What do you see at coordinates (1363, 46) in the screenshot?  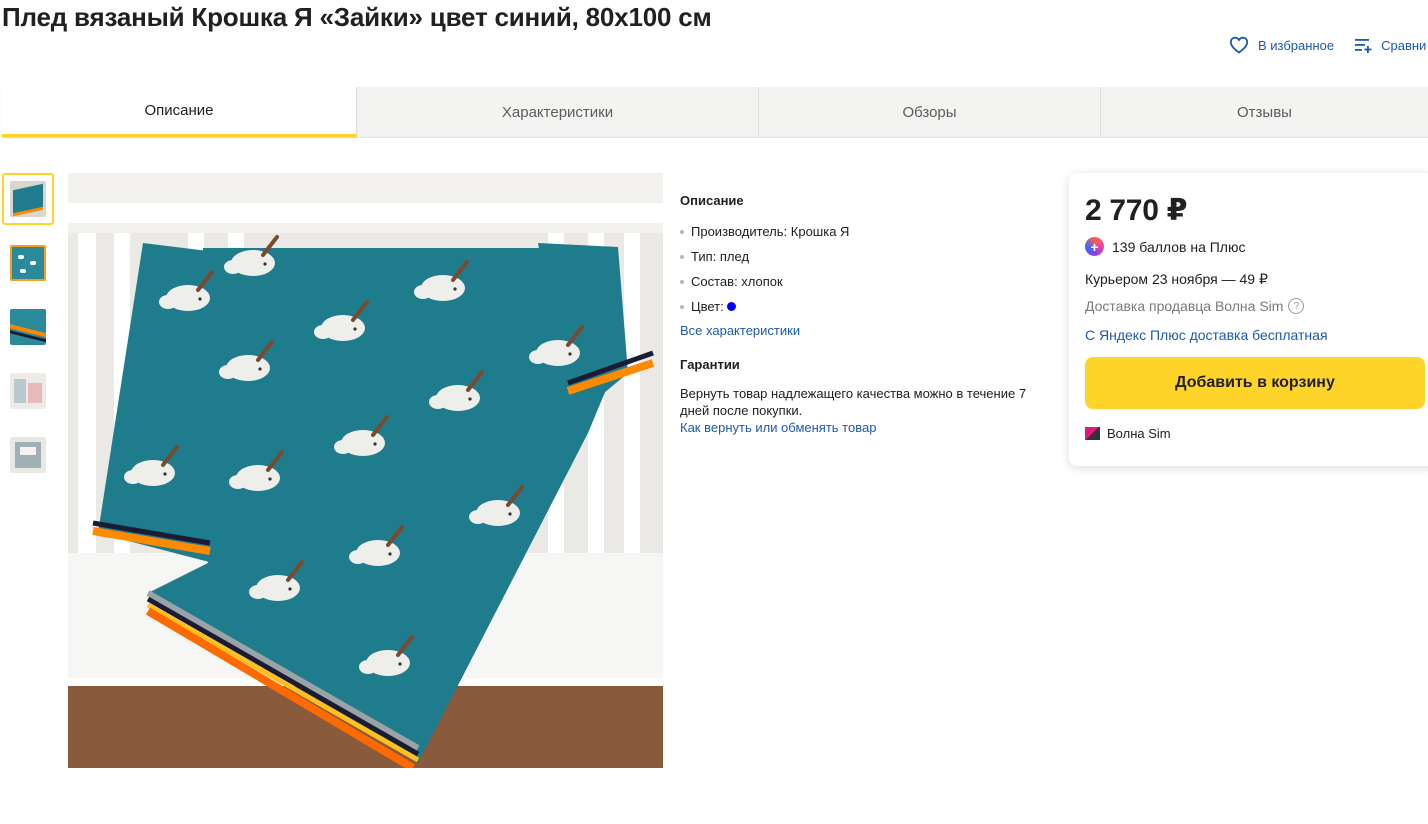 I see `compare-icon` at bounding box center [1363, 46].